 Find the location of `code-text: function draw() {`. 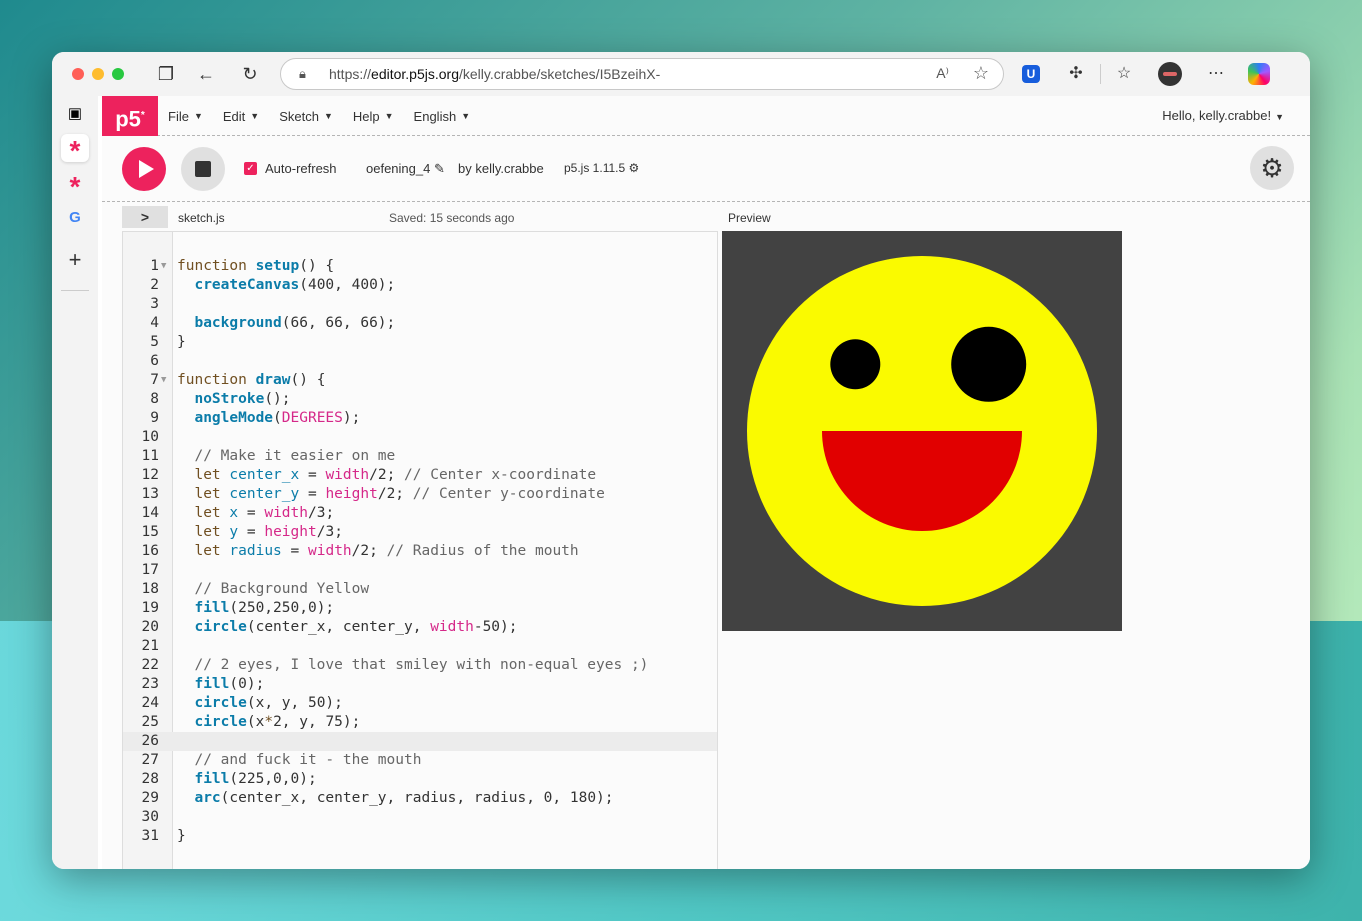

code-text: function draw() { is located at coordinates (251, 380).